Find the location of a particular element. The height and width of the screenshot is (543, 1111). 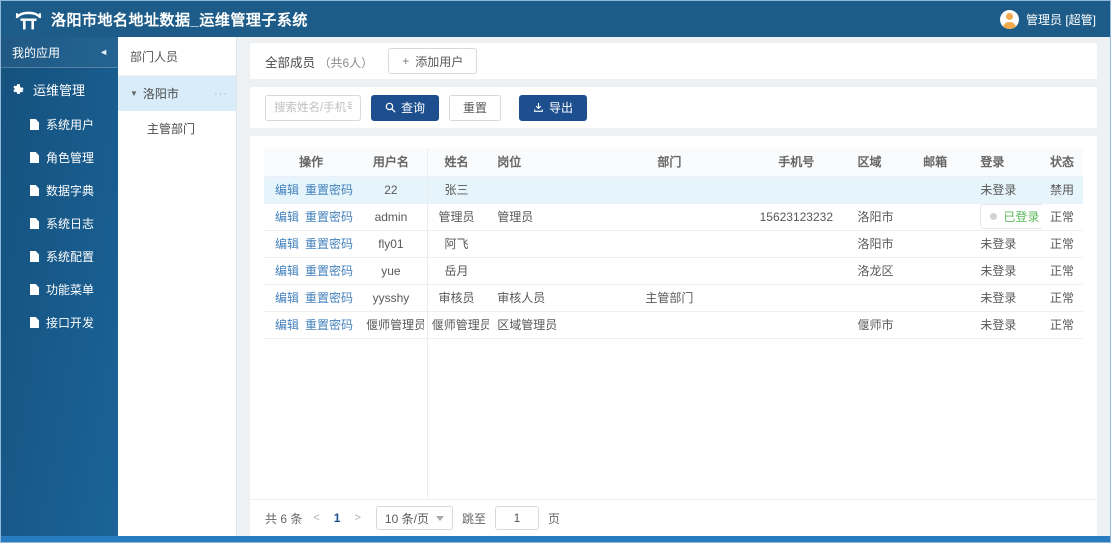

reset-button: 重置 is located at coordinates (475, 107).